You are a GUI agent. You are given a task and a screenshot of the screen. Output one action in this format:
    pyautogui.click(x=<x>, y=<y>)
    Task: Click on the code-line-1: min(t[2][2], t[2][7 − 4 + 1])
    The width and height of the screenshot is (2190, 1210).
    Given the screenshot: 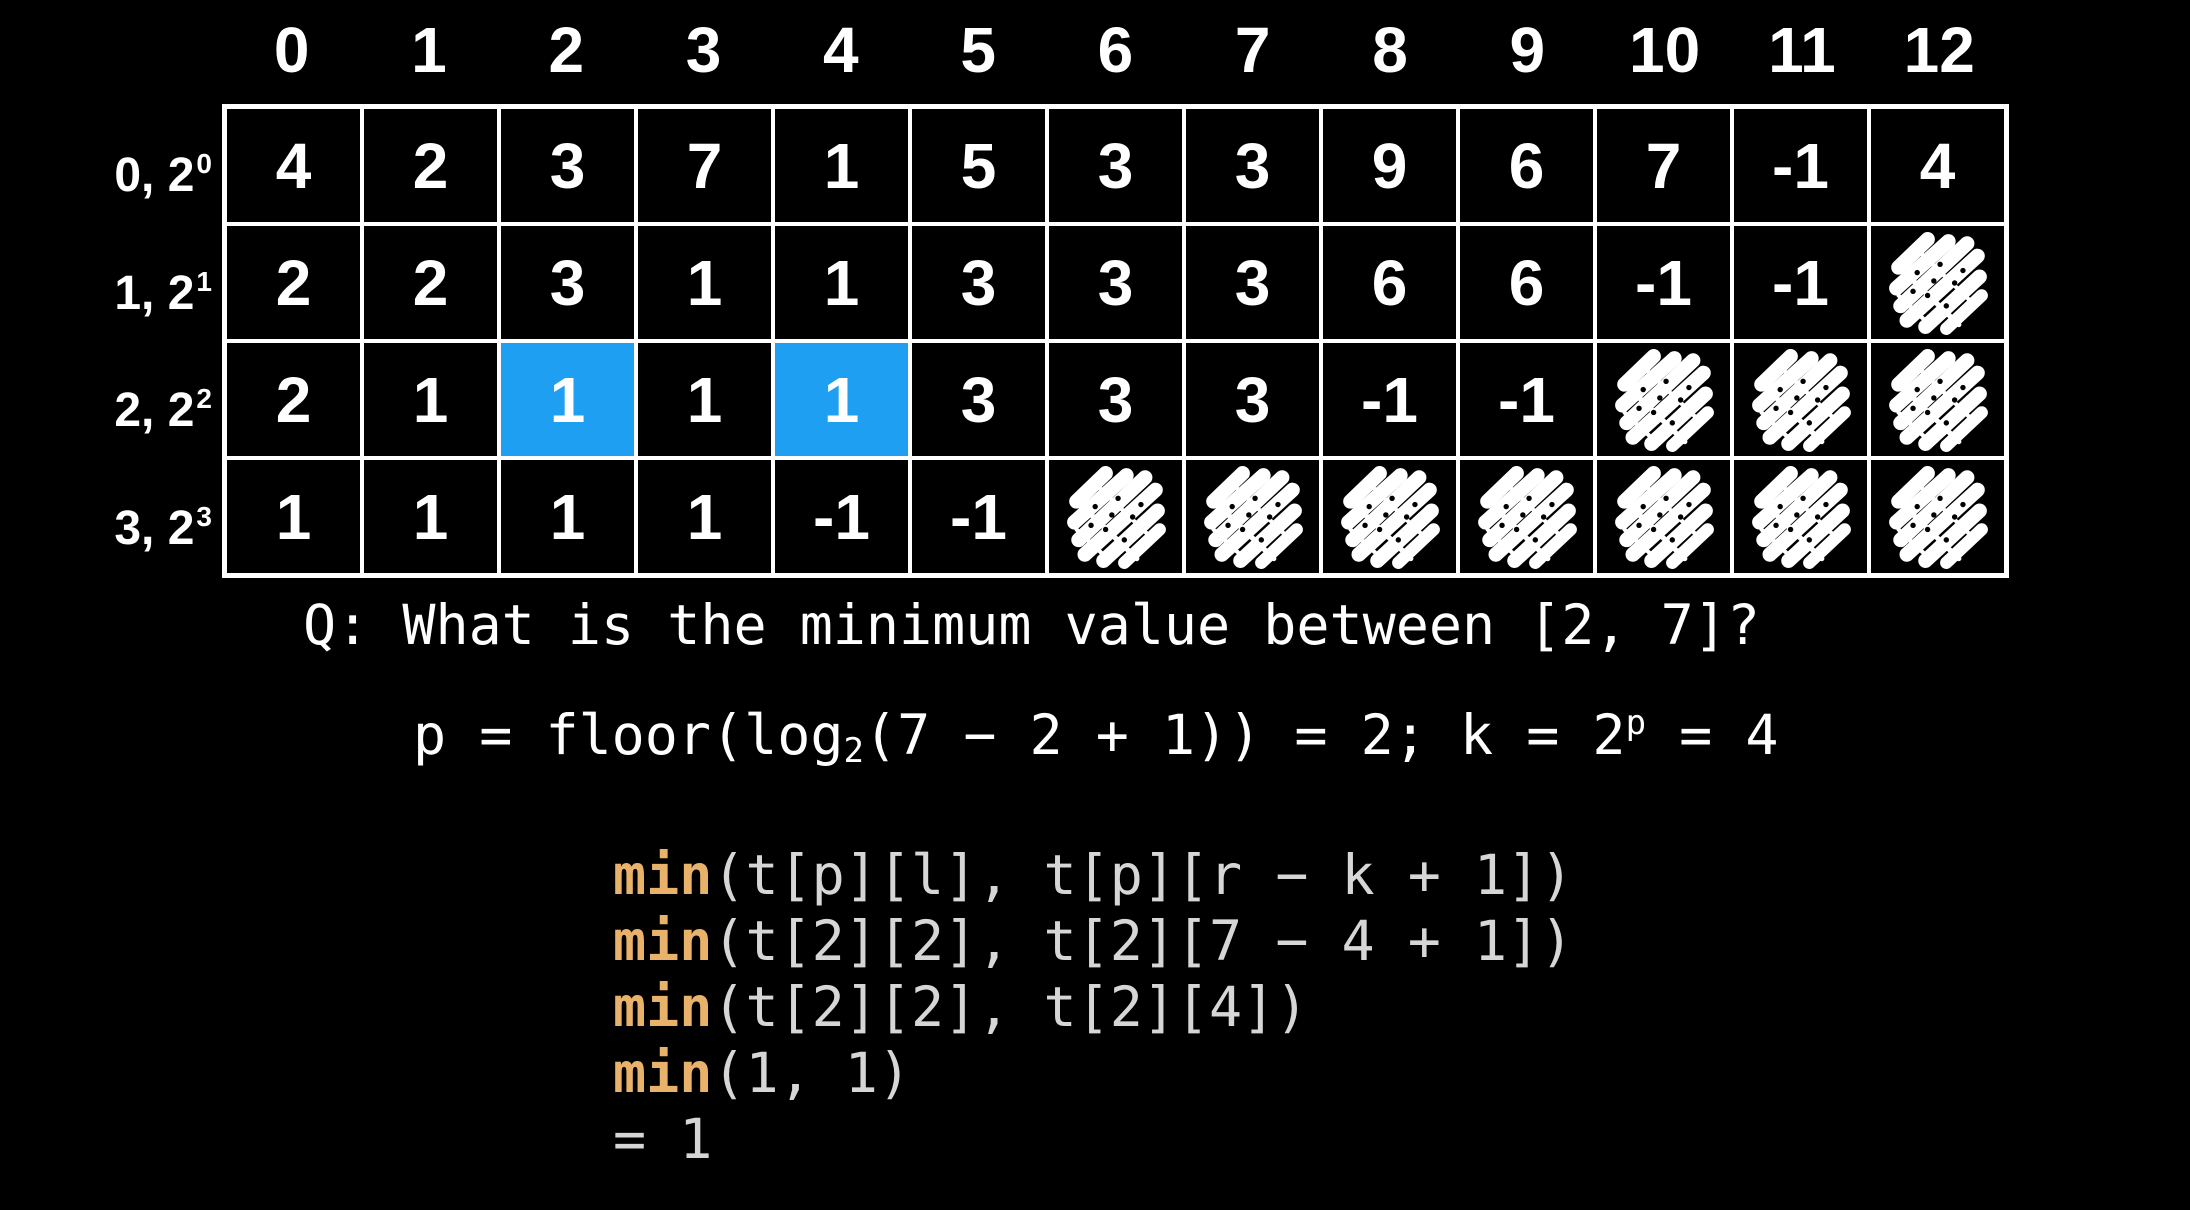 What is the action you would take?
    pyautogui.click(x=1093, y=941)
    